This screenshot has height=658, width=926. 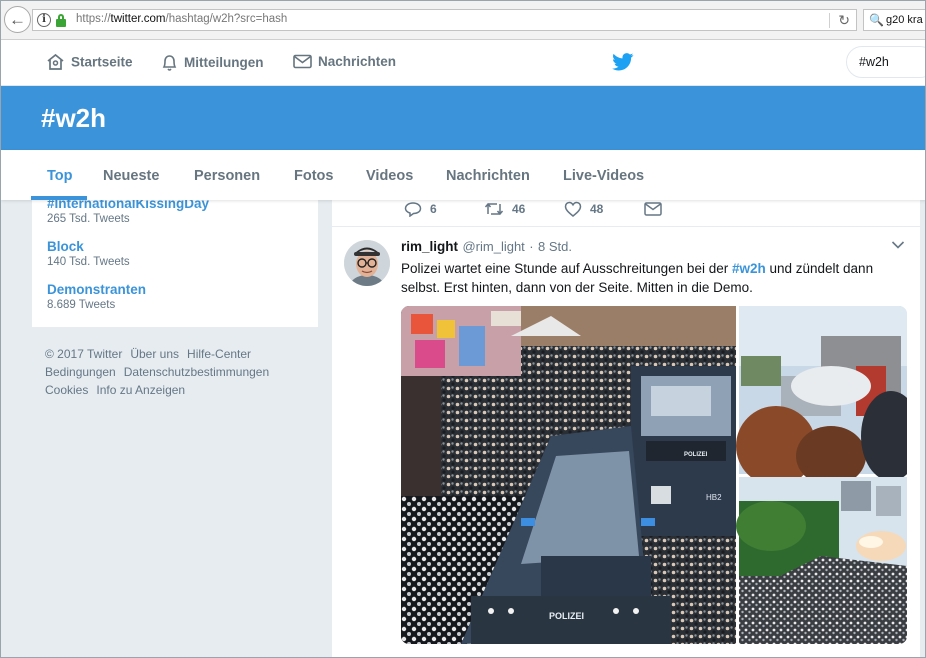 I want to click on top-navigation: Startseite Mitteilungen Nachrichten, so click(x=463, y=63).